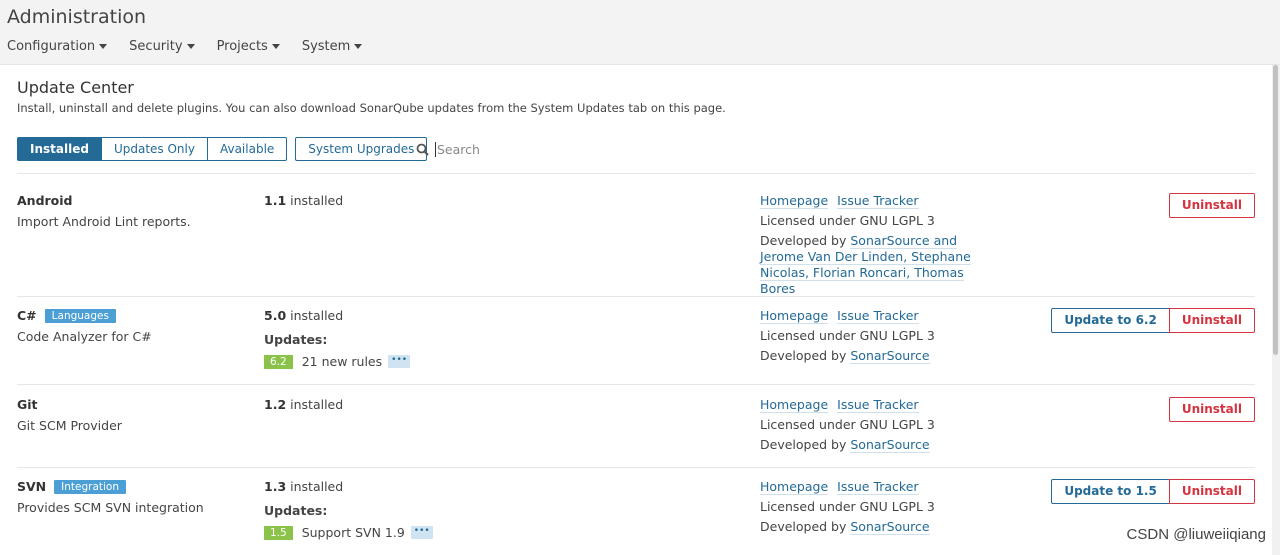 This screenshot has width=1280, height=555. I want to click on tab-system-upgrades: System Upgrades, so click(361, 149).